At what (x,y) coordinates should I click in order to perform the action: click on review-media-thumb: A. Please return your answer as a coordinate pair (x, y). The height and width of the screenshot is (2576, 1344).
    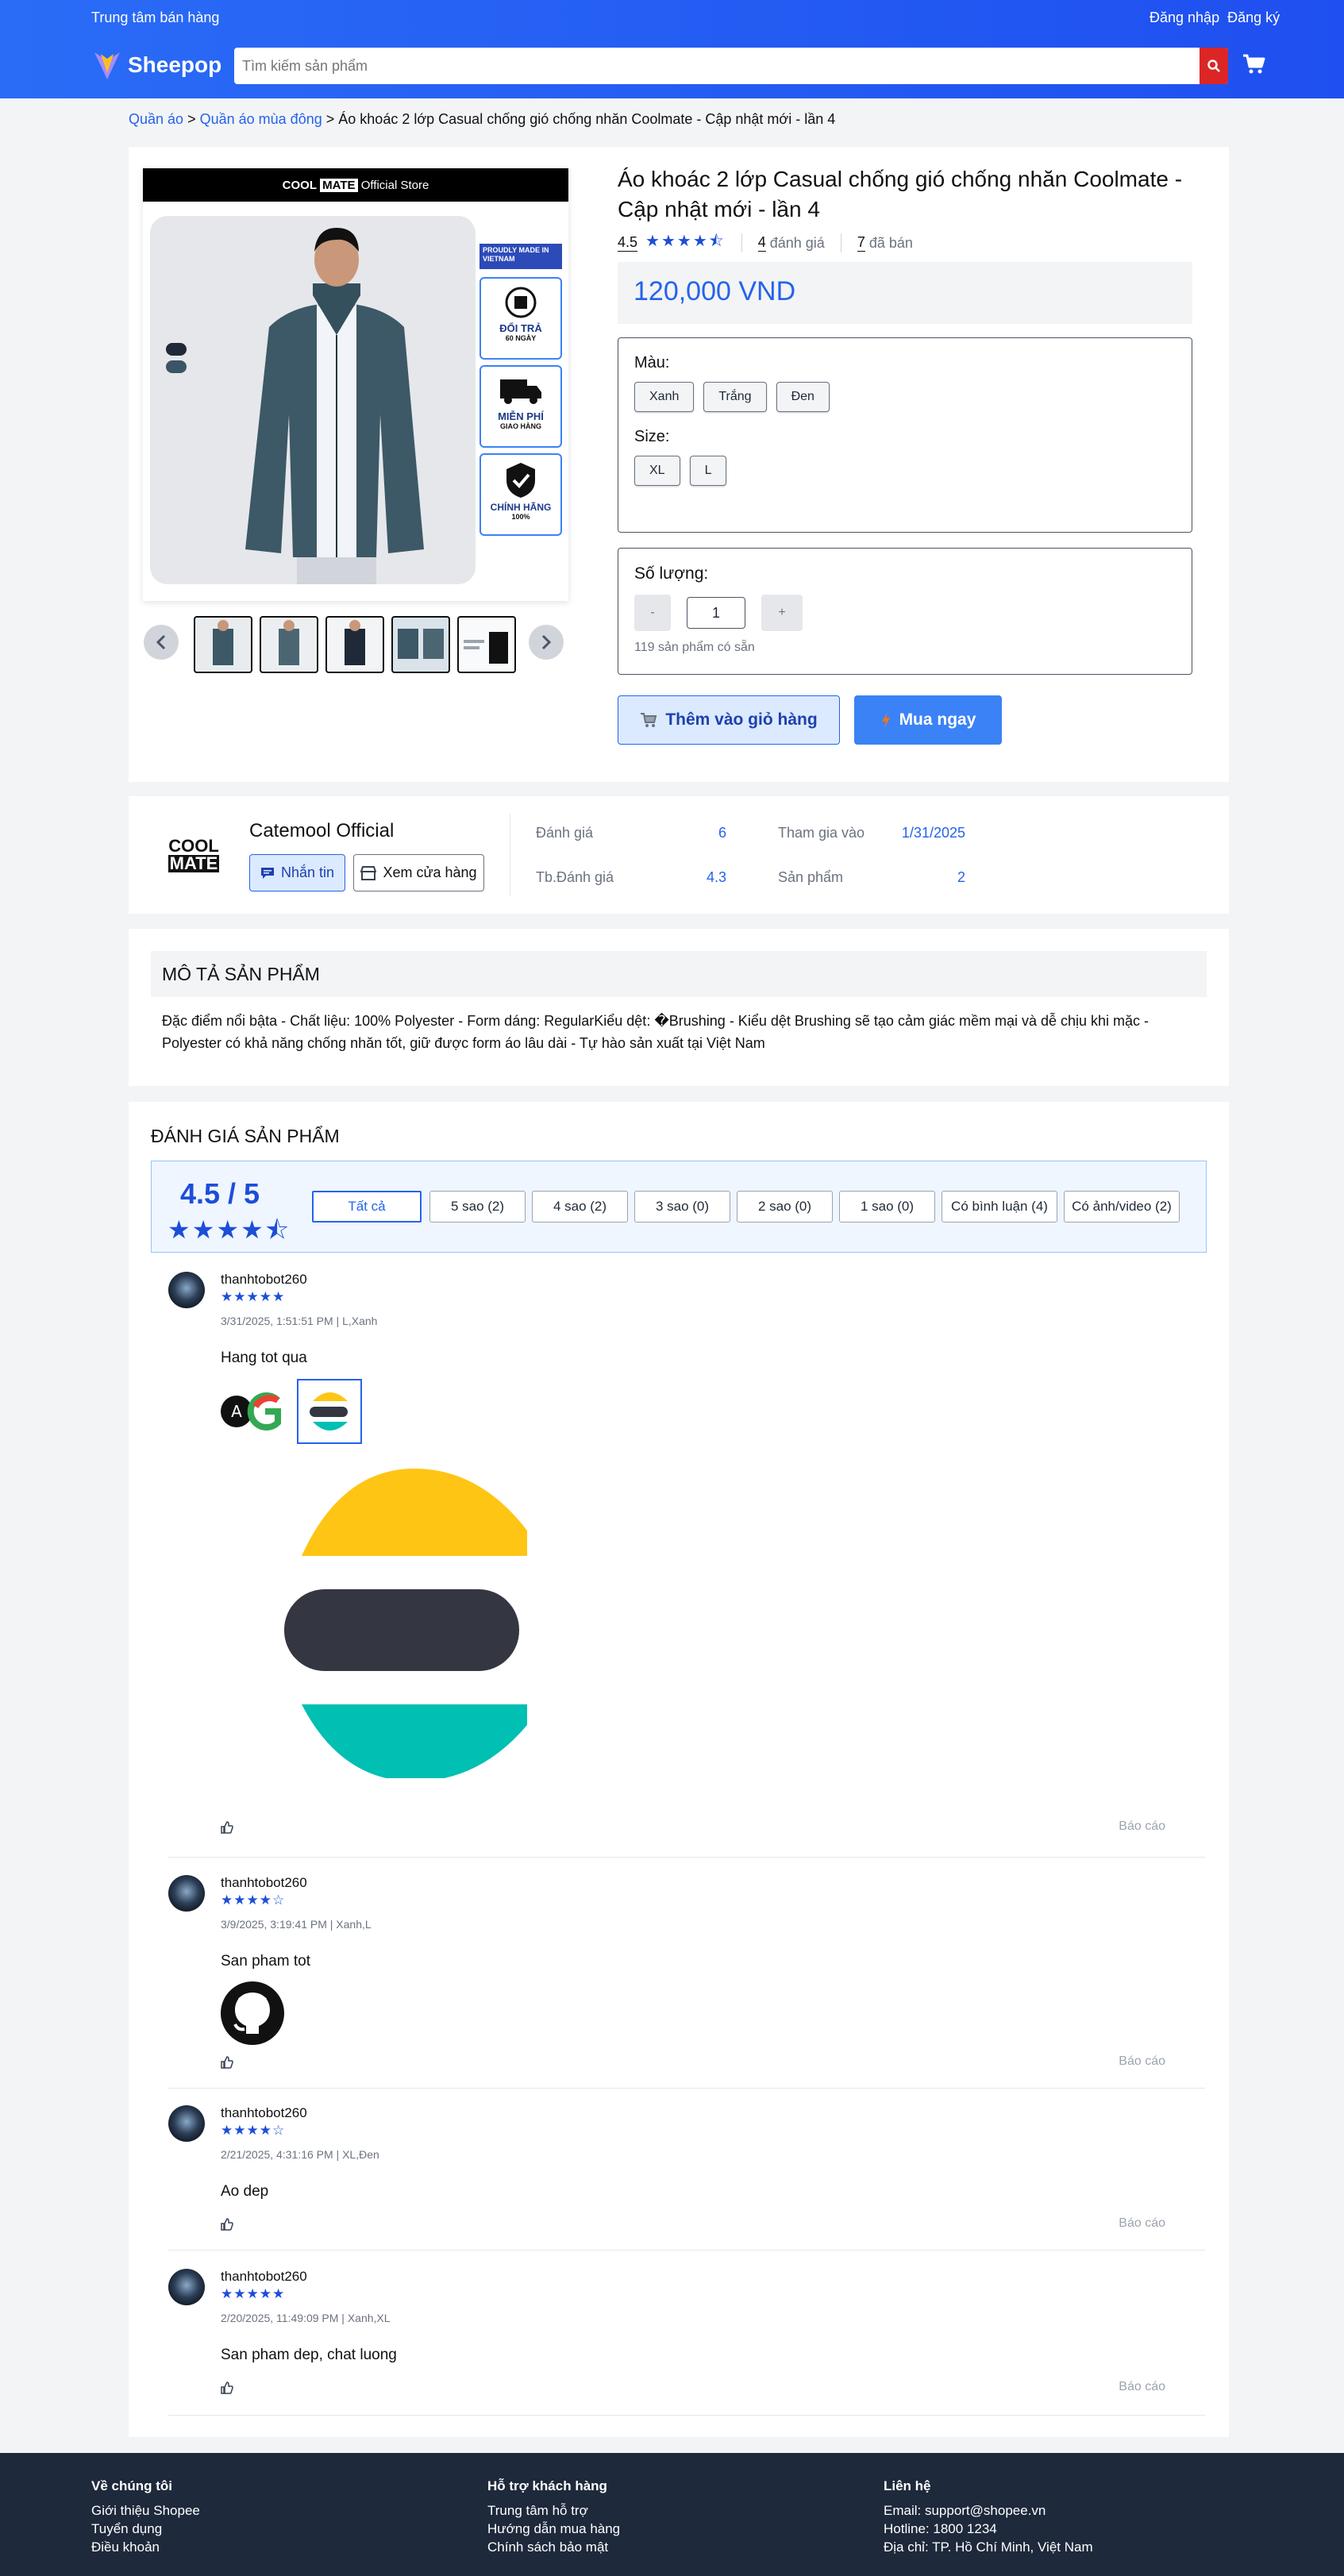
    Looking at the image, I should click on (252, 1411).